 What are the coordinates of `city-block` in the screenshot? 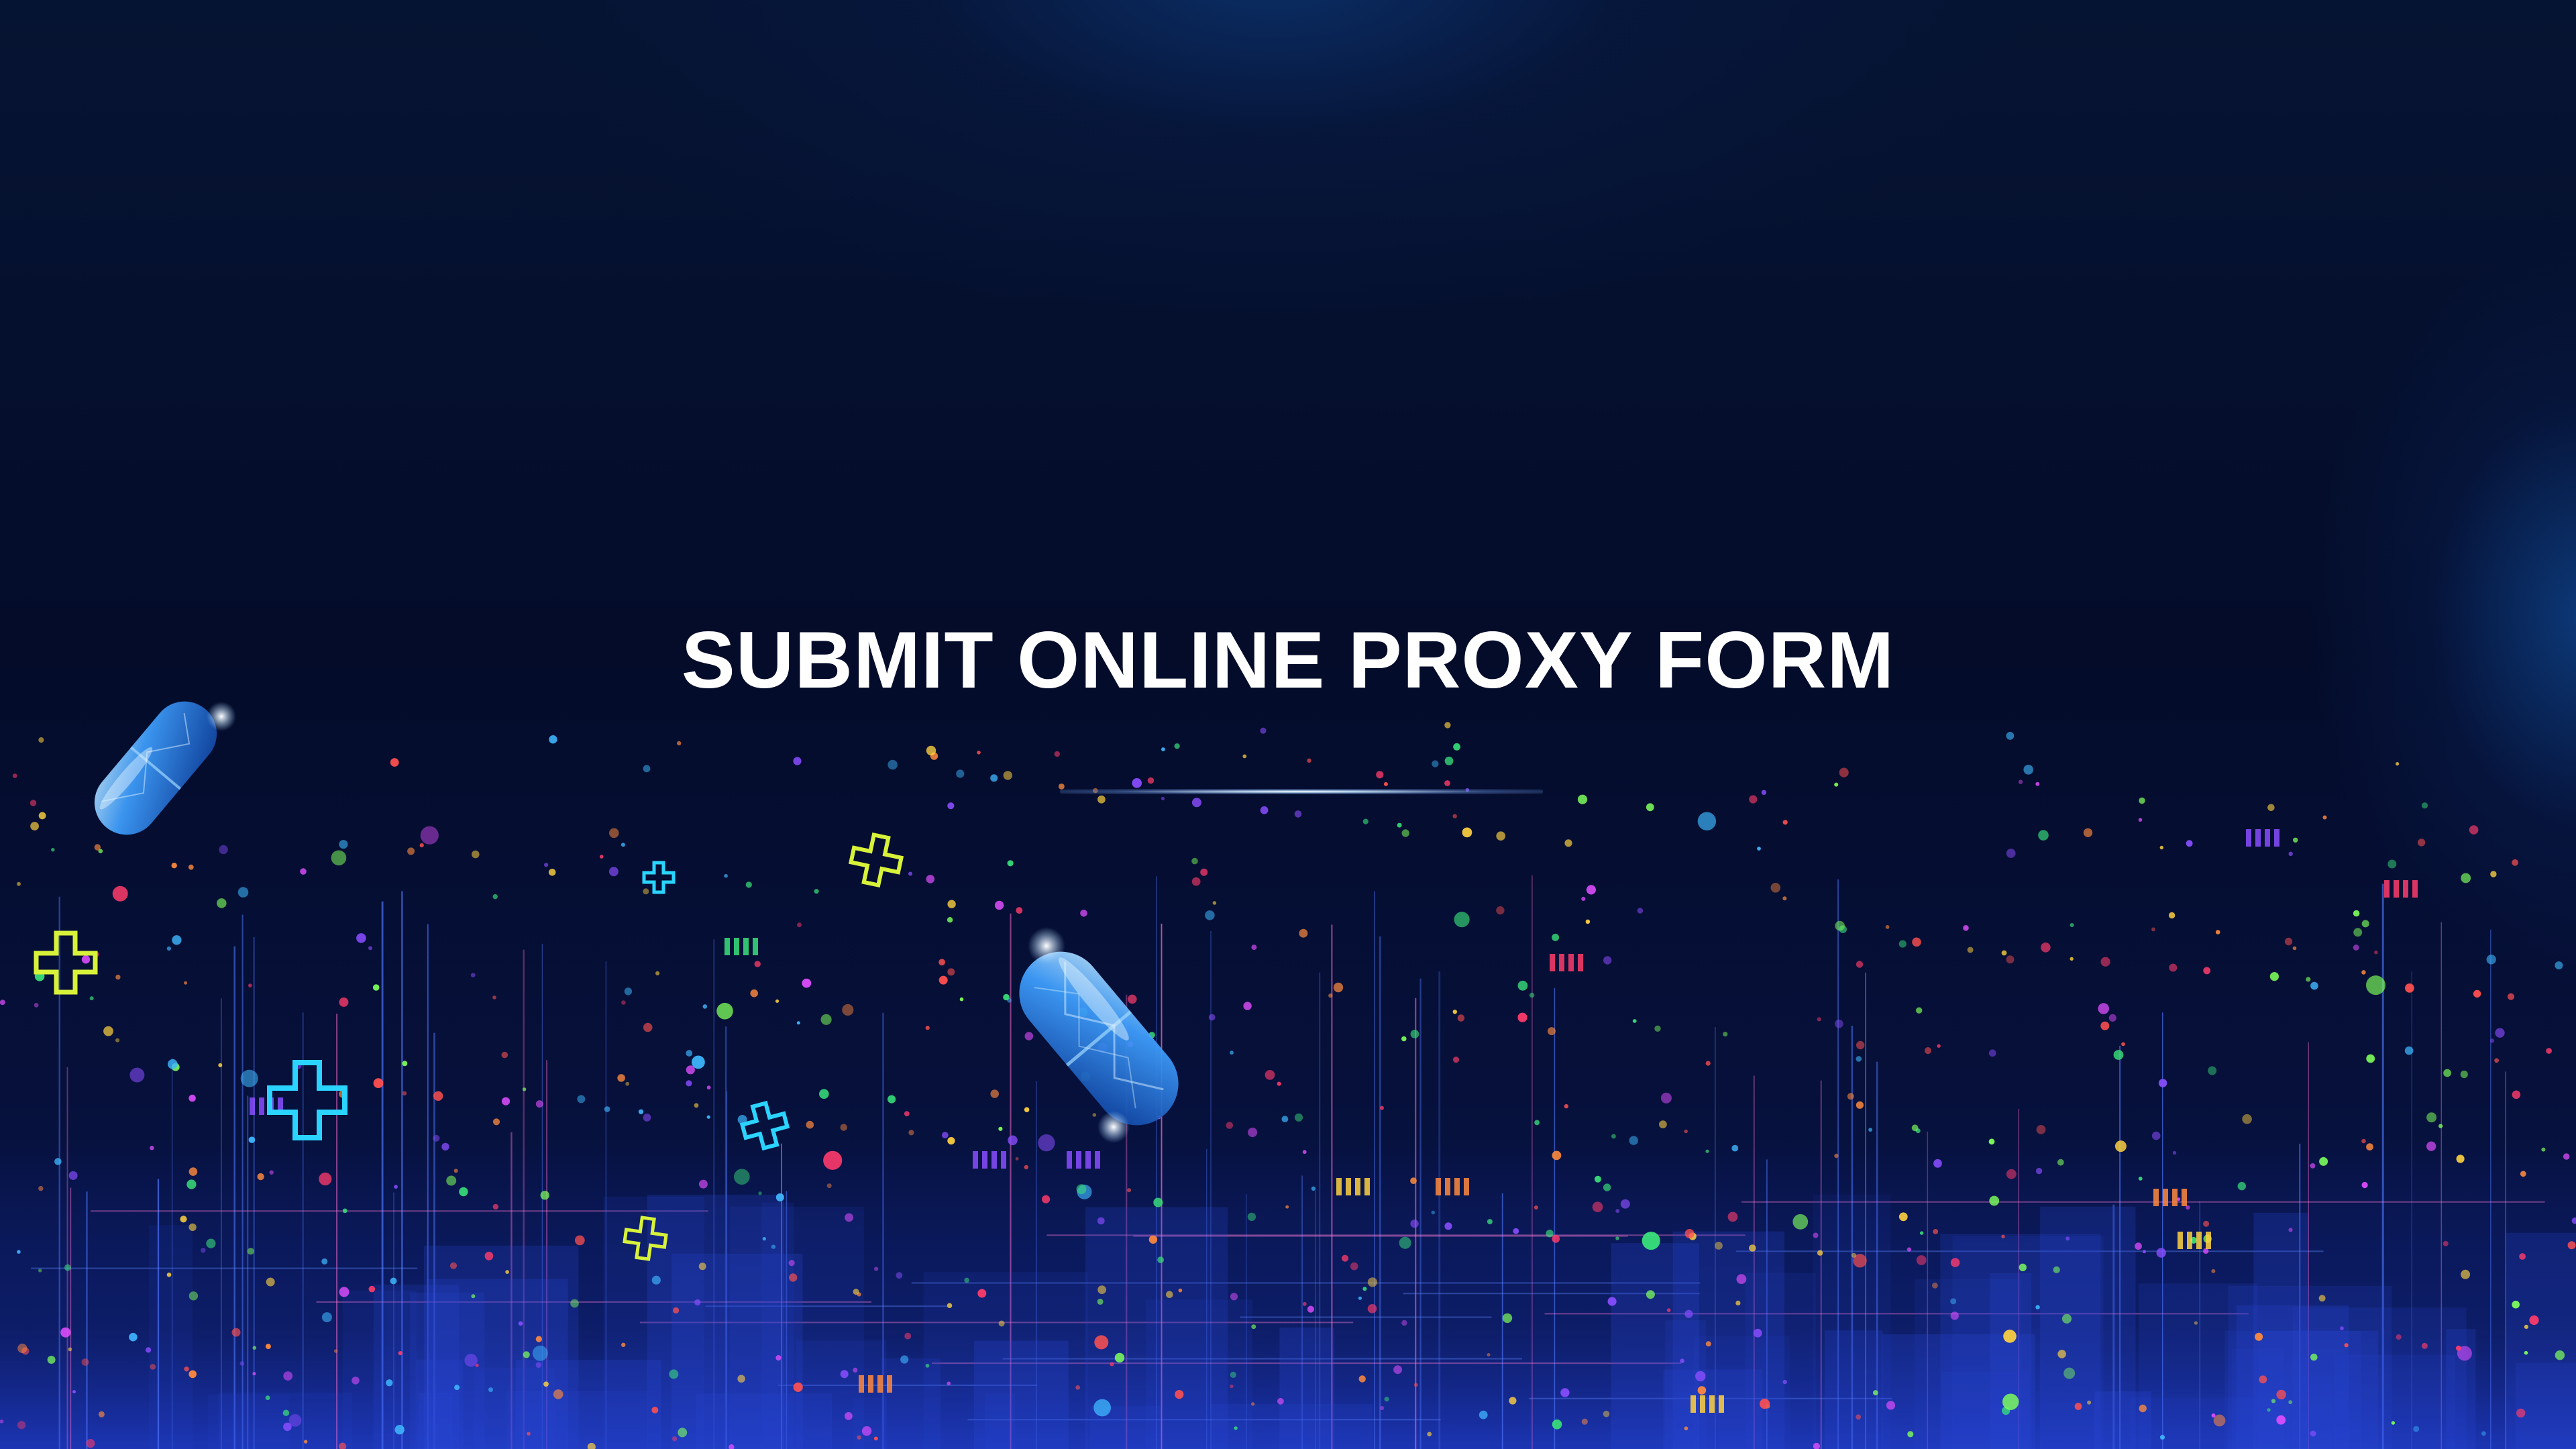 It's located at (1005, 1360).